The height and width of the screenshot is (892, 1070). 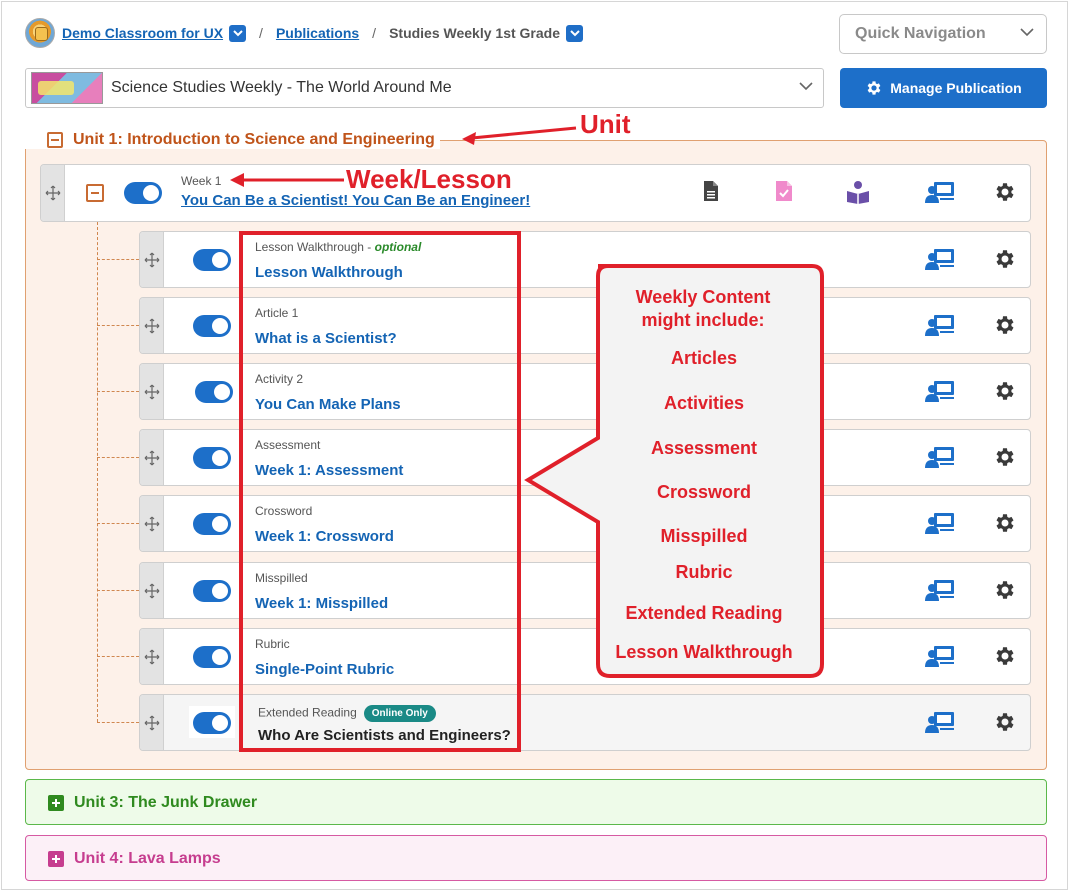 What do you see at coordinates (956, 88) in the screenshot?
I see `manage-publication-label: Manage Publication` at bounding box center [956, 88].